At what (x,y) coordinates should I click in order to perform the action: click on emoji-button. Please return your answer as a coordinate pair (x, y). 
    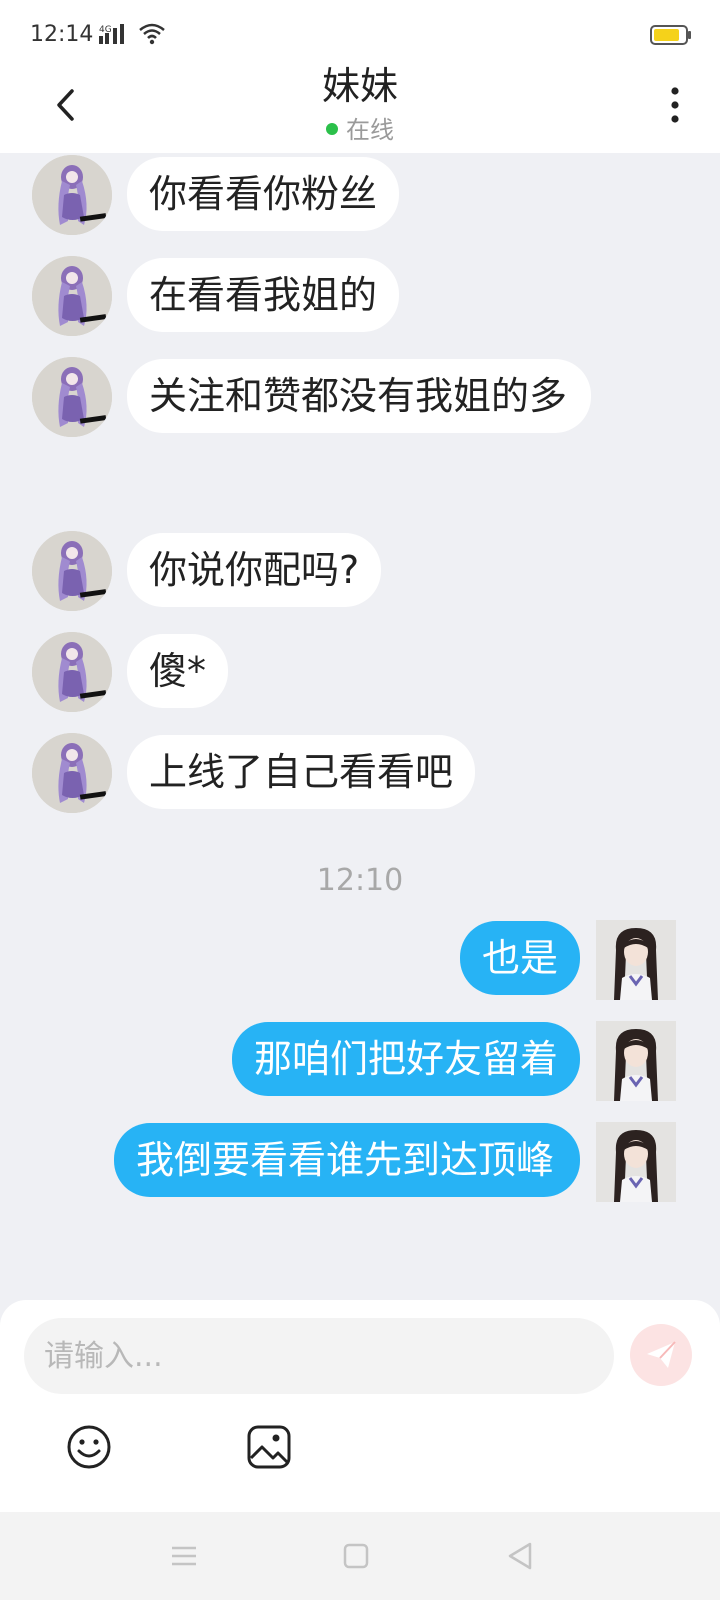
    Looking at the image, I should click on (89, 1447).